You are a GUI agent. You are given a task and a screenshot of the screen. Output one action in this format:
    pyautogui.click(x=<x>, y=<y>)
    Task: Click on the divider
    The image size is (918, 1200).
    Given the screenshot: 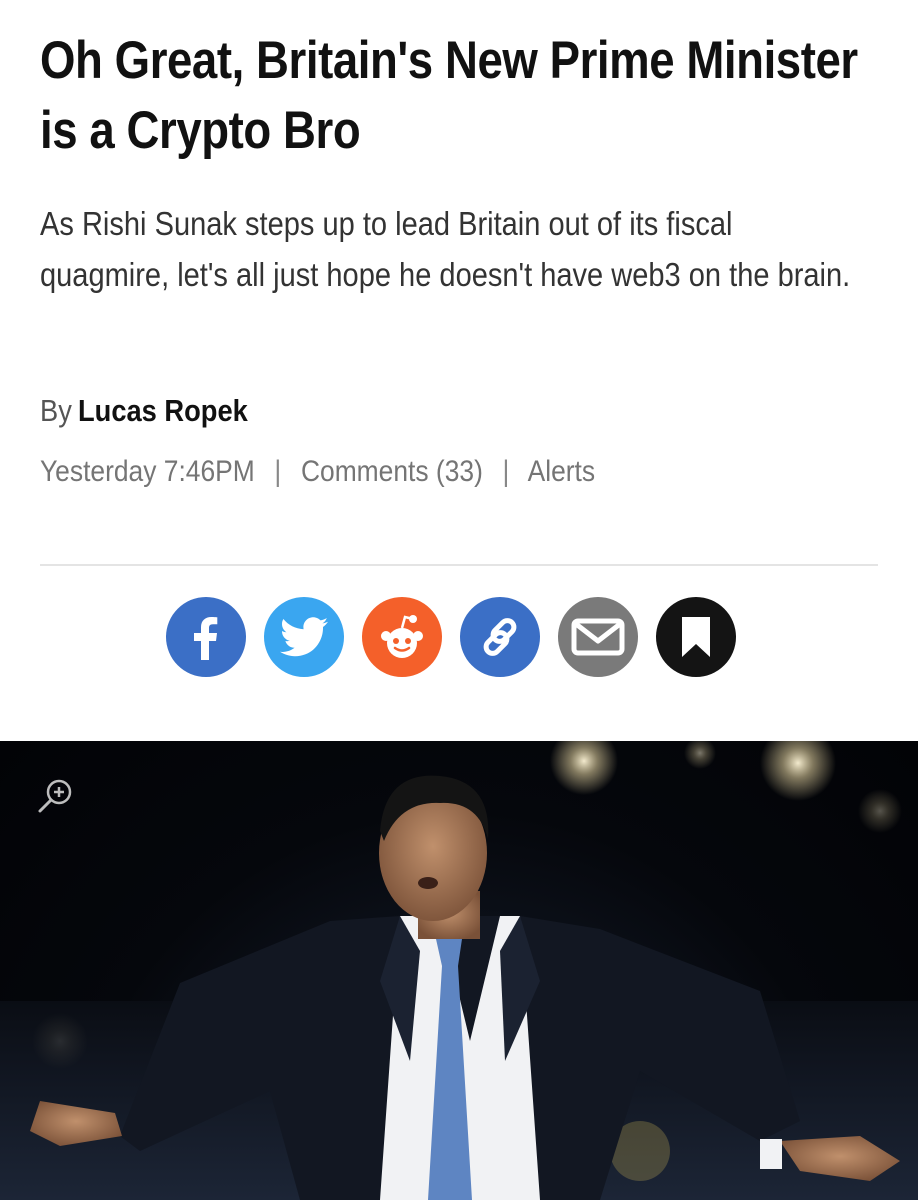 What is the action you would take?
    pyautogui.click(x=459, y=565)
    